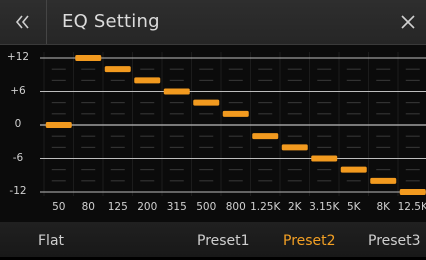  I want to click on y-tick-label: -12, so click(18, 191).